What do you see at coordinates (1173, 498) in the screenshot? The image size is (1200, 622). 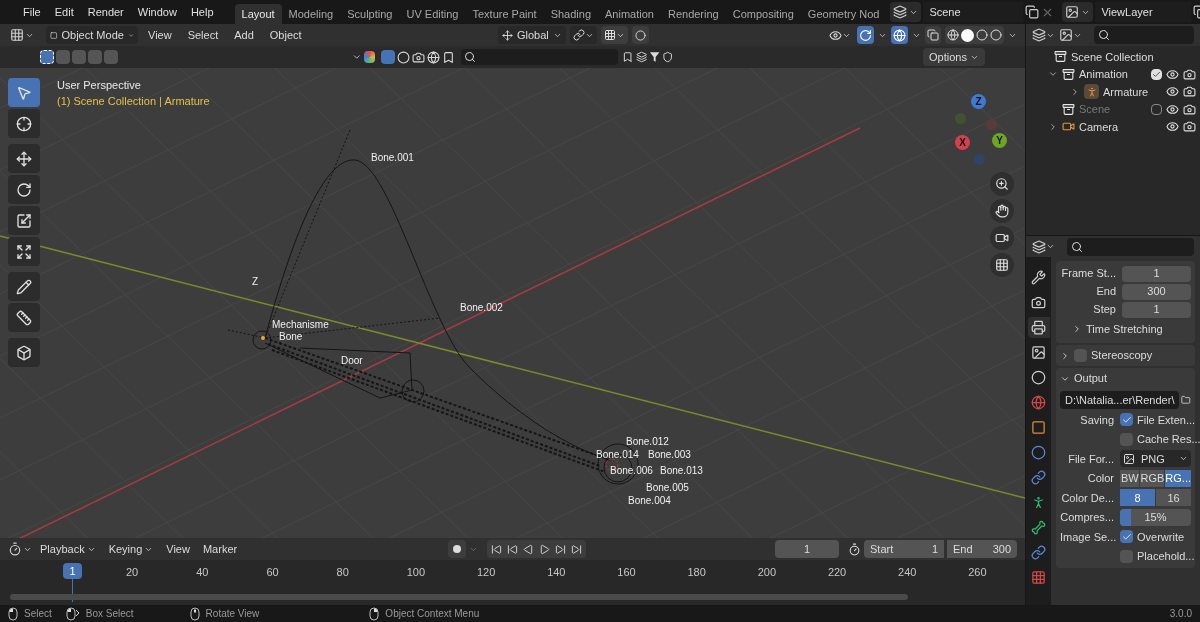 I see `segment-button: 16` at bounding box center [1173, 498].